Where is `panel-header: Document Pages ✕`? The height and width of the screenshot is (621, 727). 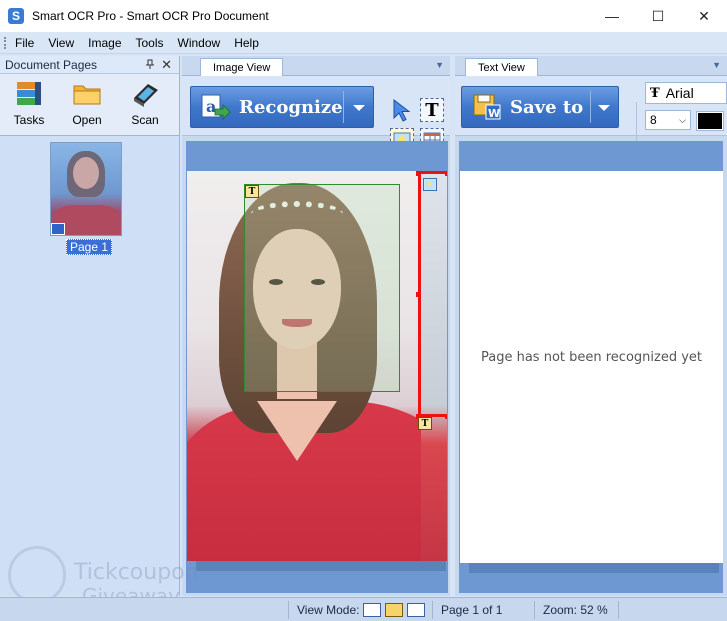 panel-header: Document Pages ✕ is located at coordinates (89, 65).